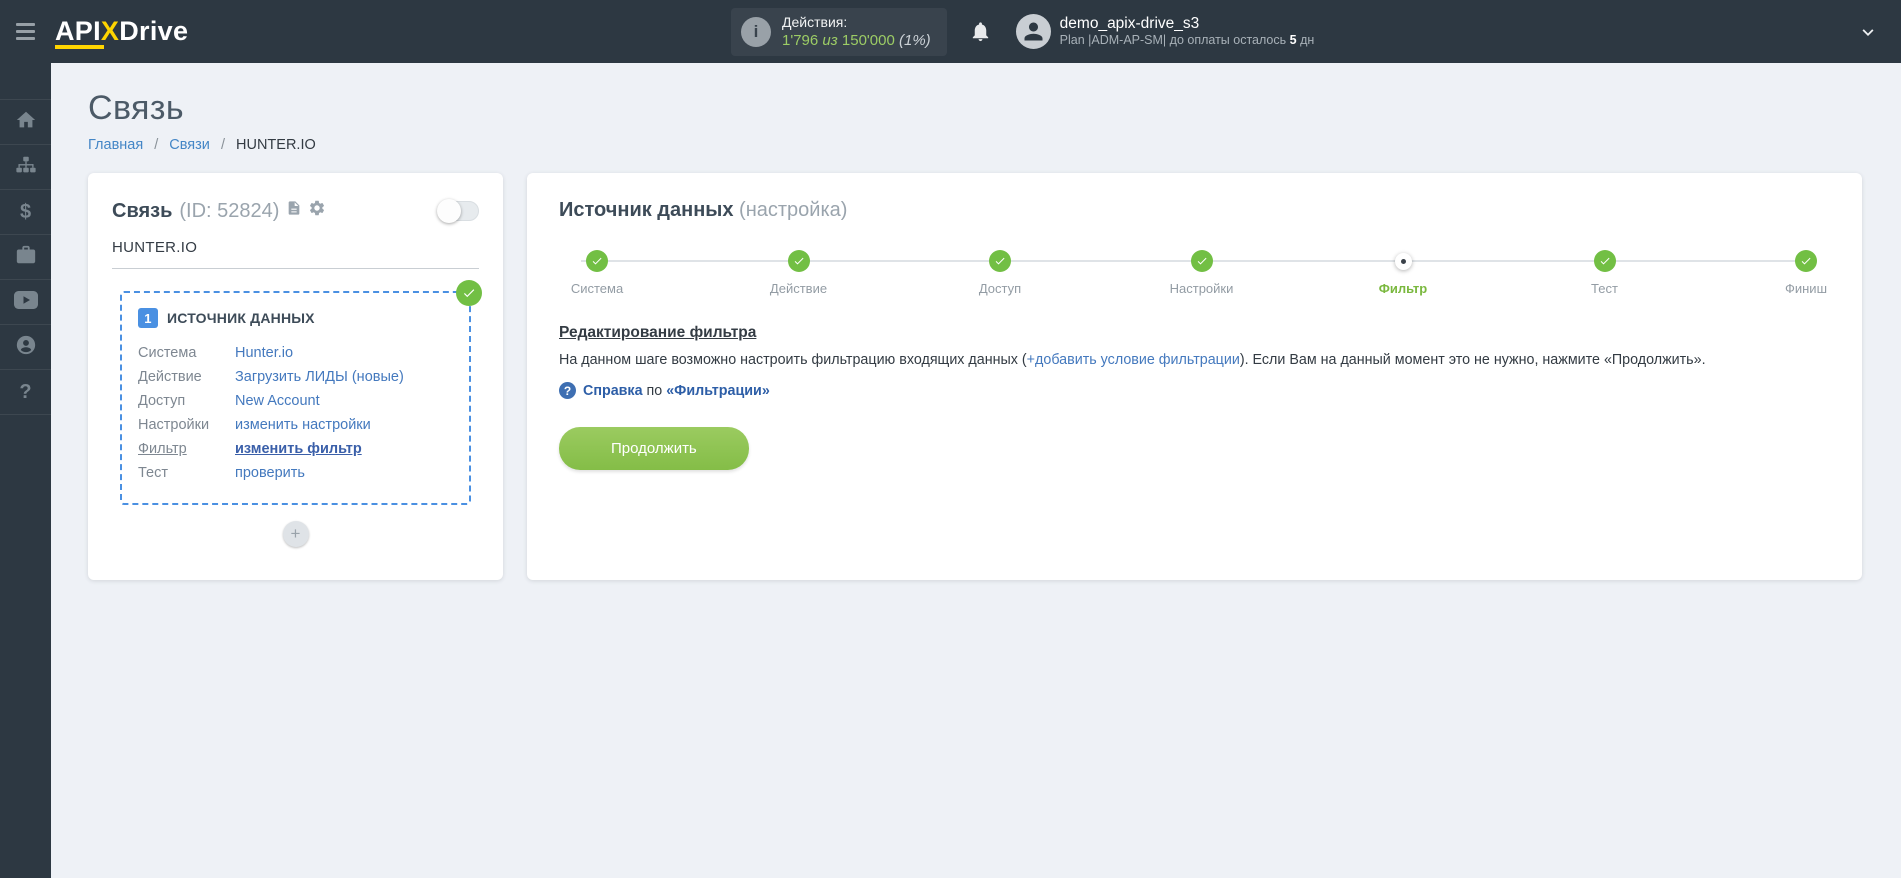 Image resolution: width=1901 pixels, height=878 pixels. I want to click on sidebar-item-billing: $, so click(25, 212).